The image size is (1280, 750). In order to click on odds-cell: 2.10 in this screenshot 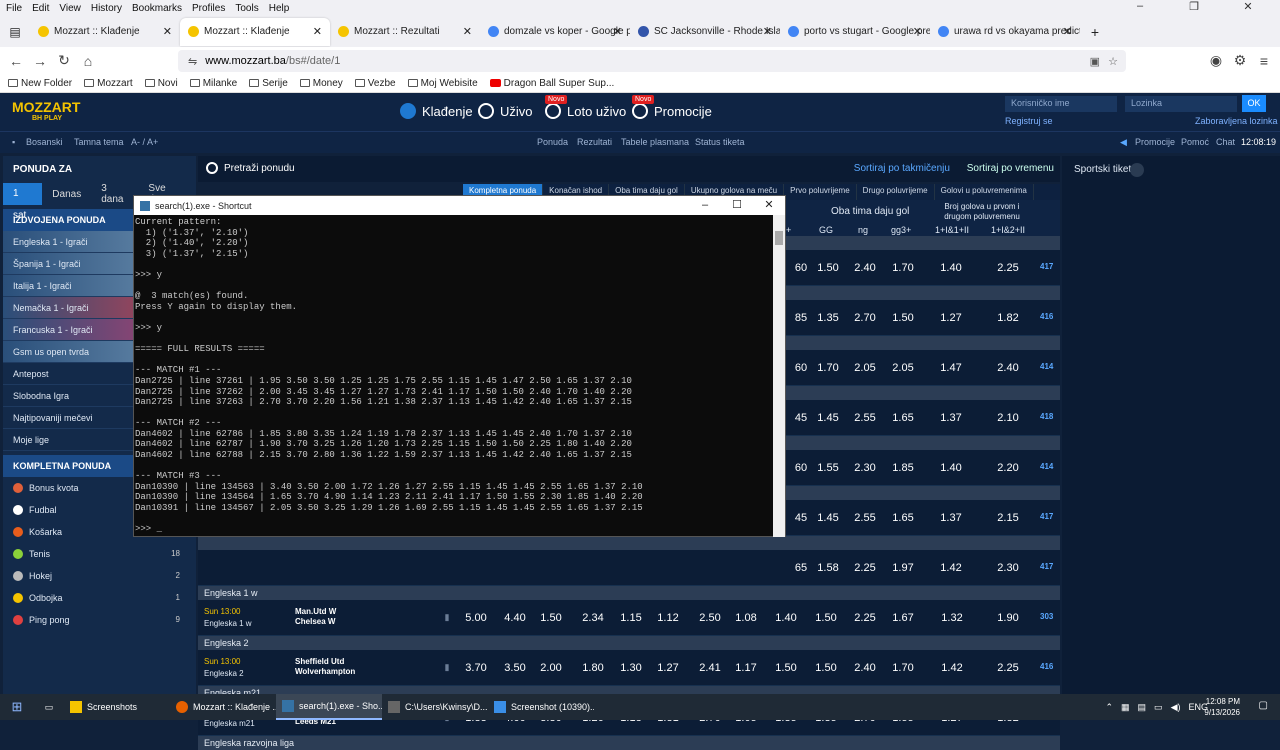, I will do `click(1008, 418)`.